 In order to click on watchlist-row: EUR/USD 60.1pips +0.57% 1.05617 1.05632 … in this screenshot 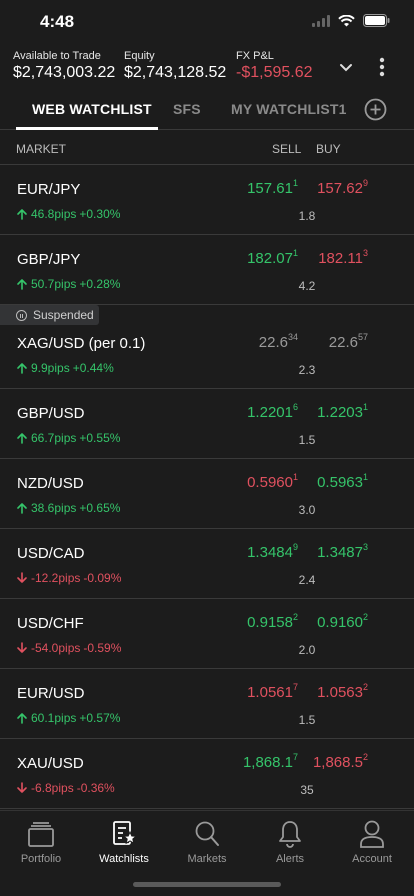, I will do `click(207, 704)`.